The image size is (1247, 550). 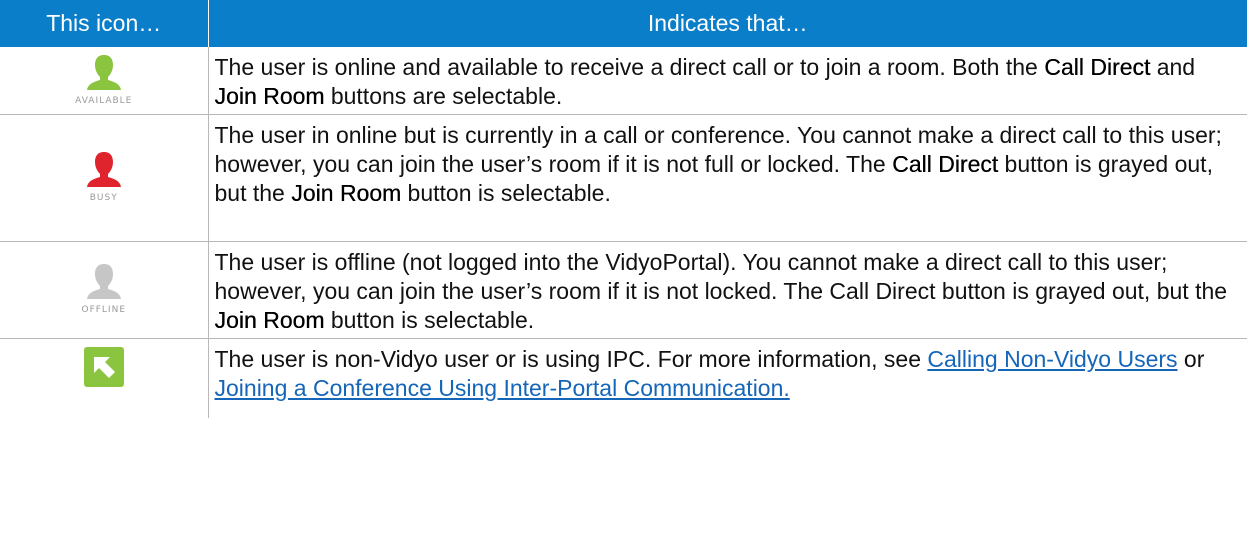 I want to click on user-busy-icon, so click(x=103, y=169).